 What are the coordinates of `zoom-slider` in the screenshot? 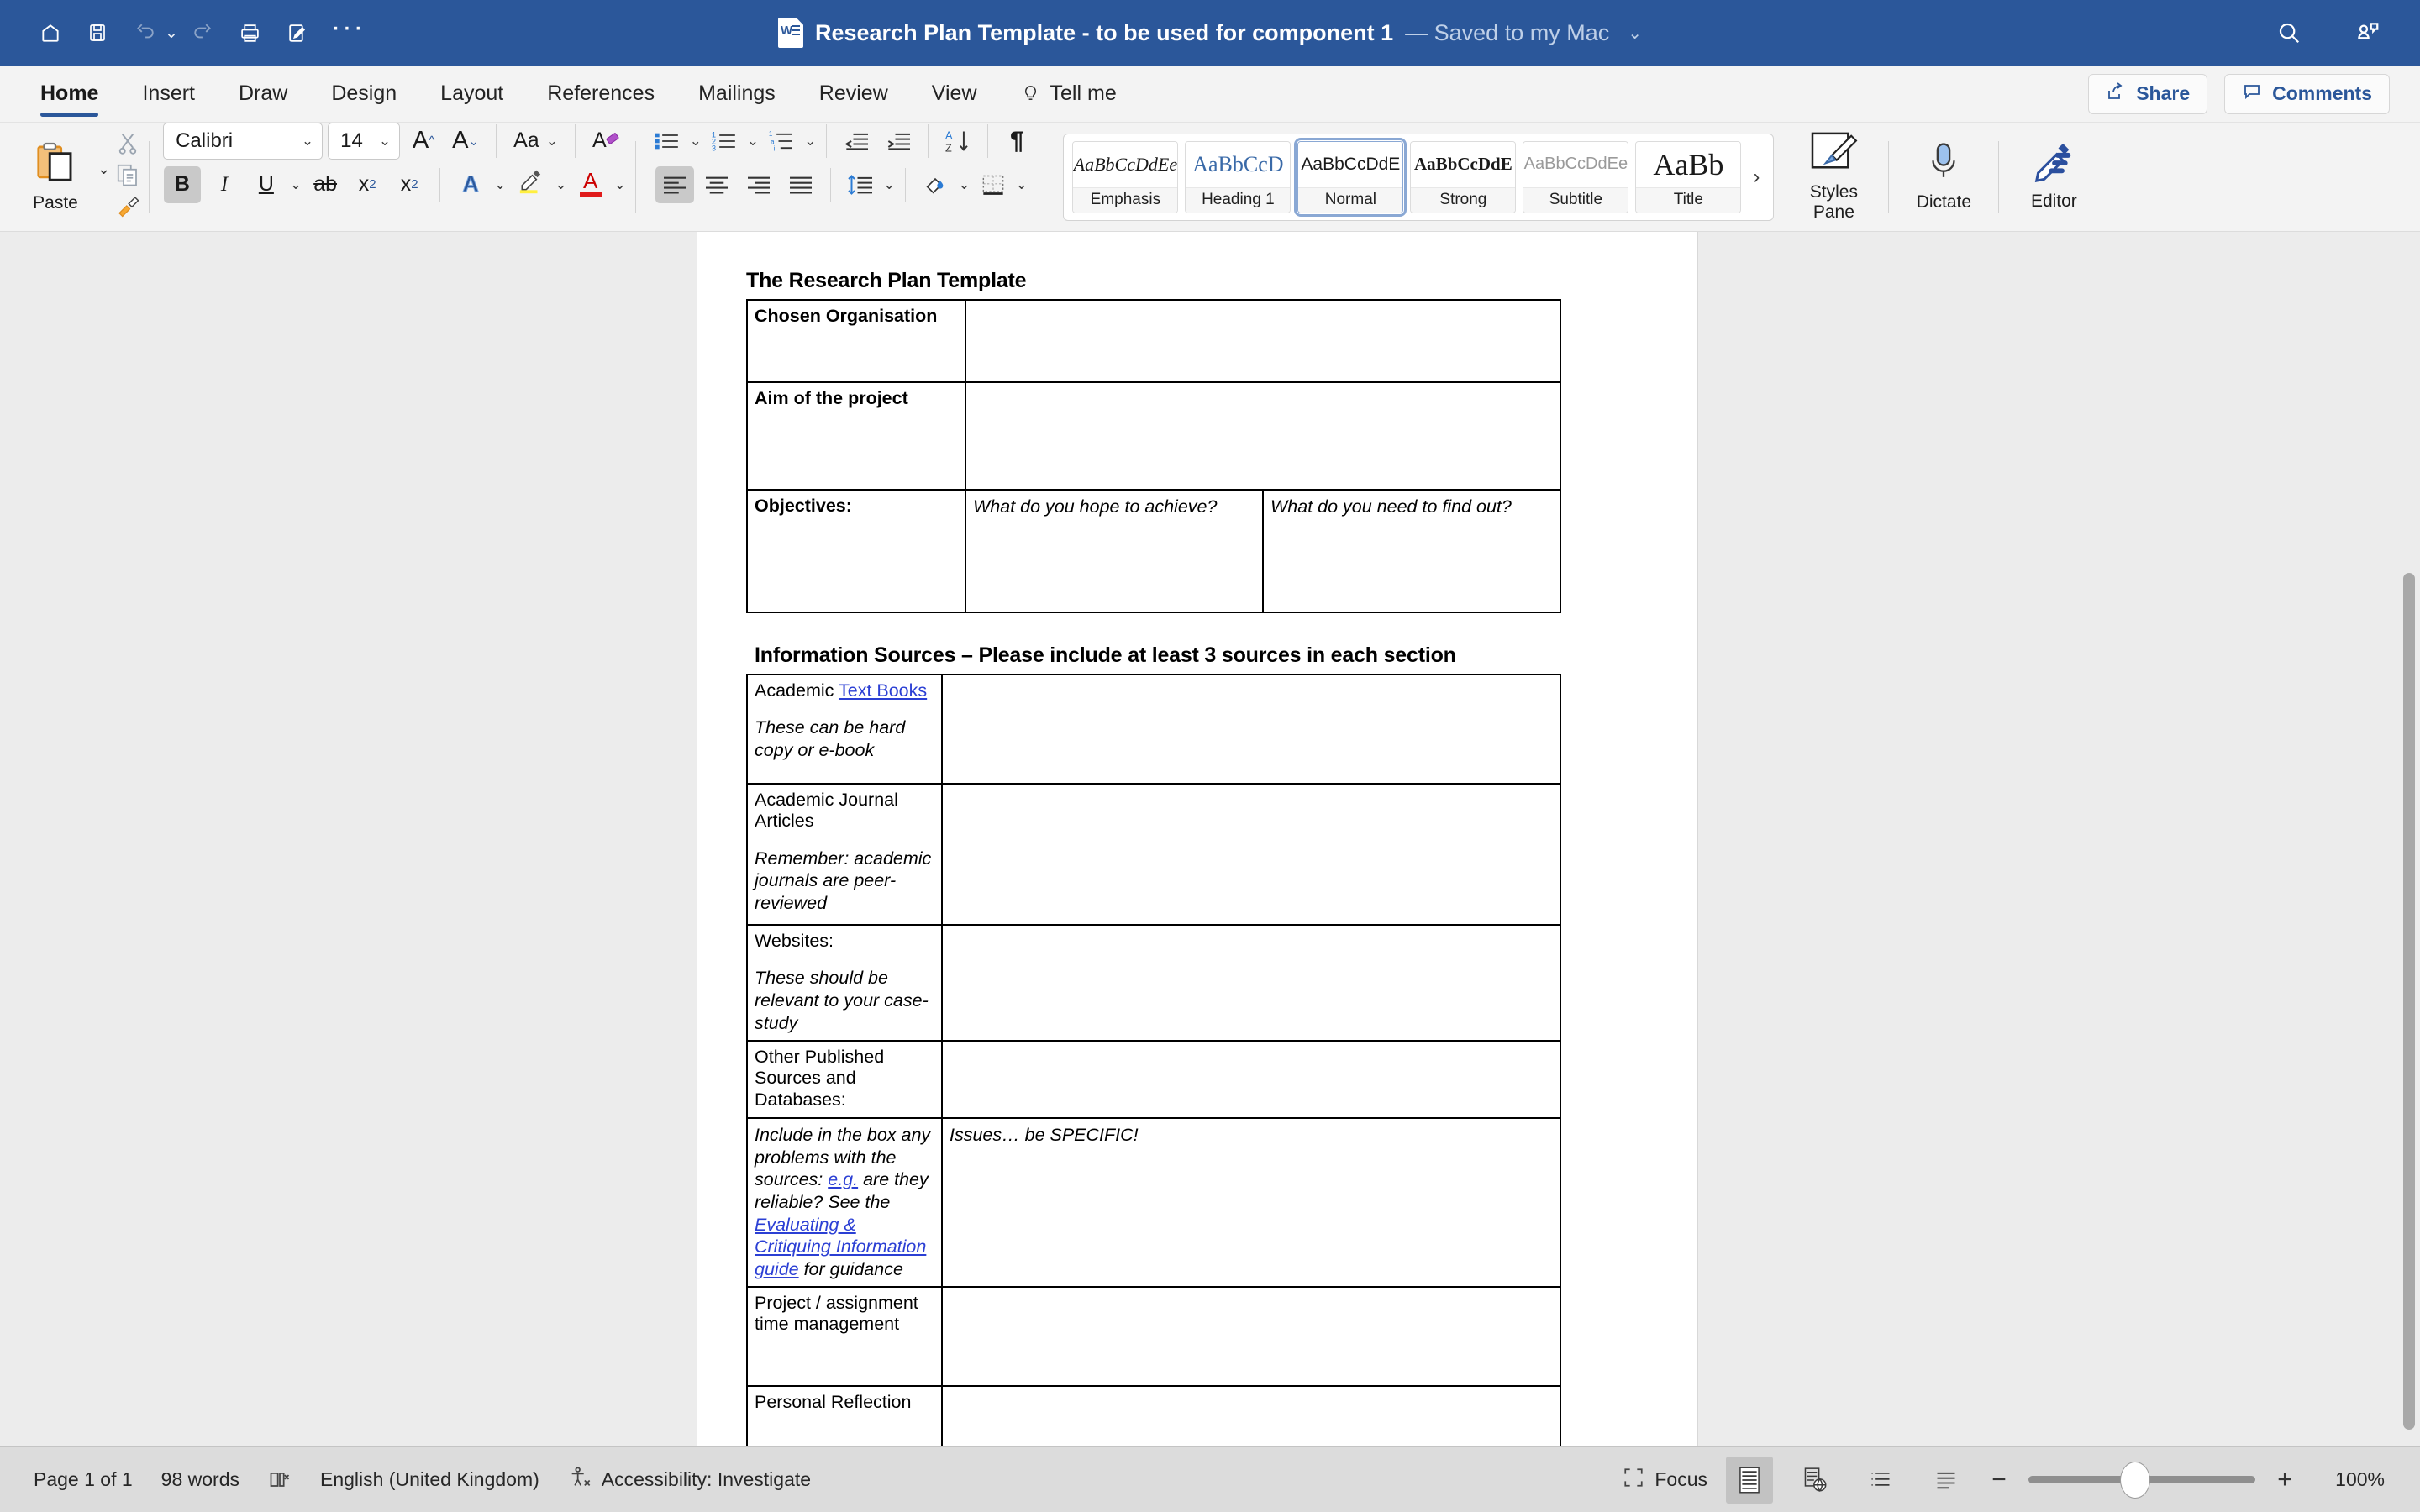 It's located at (2142, 1480).